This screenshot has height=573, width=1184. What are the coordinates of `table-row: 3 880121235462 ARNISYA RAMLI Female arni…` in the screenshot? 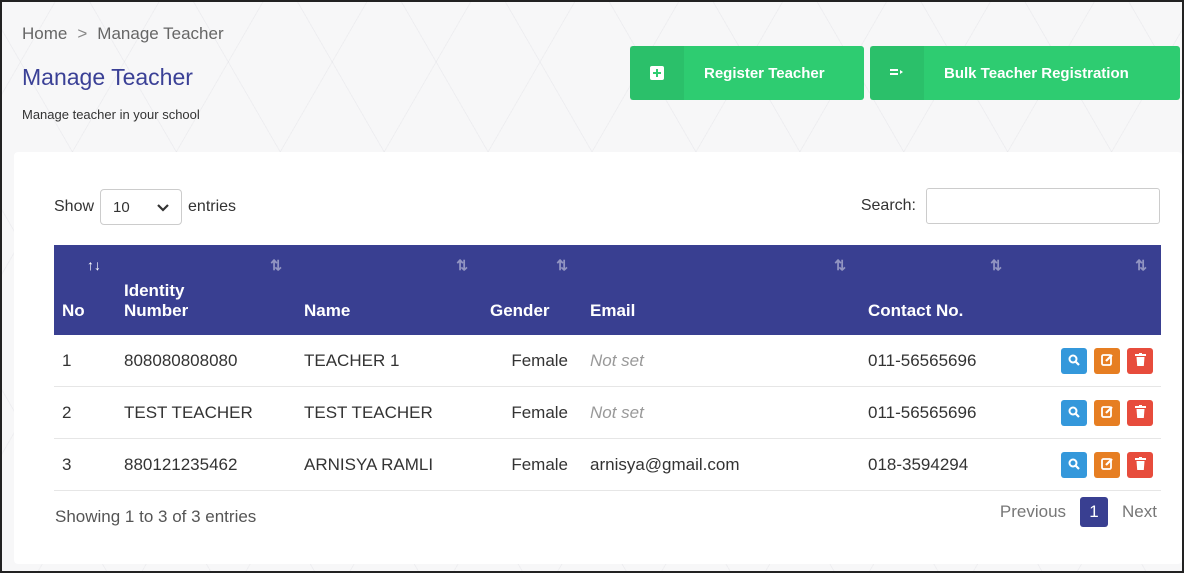 It's located at (607, 464).